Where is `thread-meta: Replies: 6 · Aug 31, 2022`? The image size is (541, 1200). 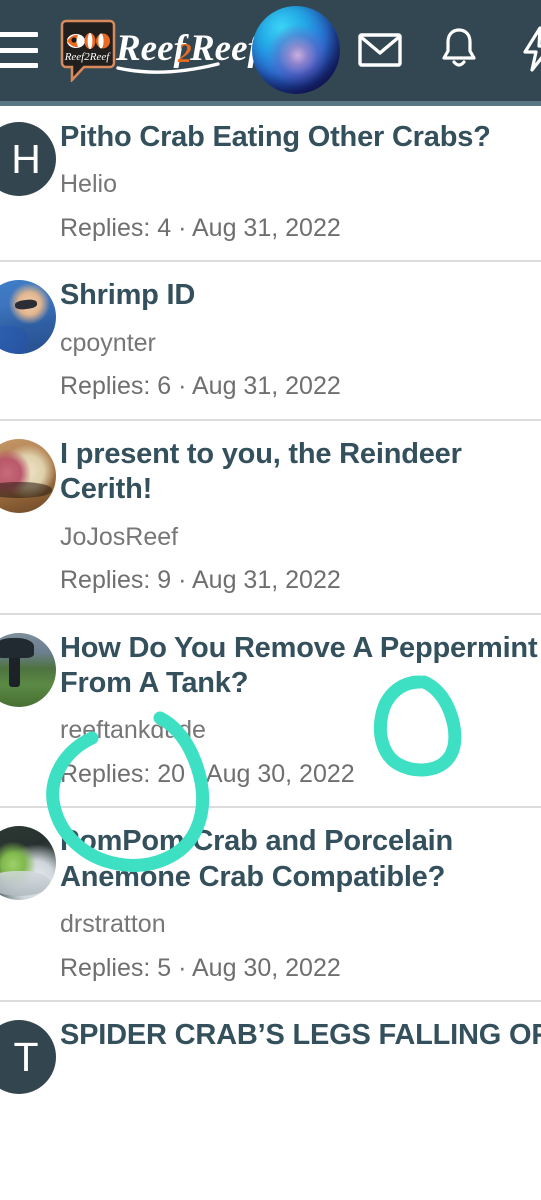 thread-meta: Replies: 6 · Aug 31, 2022 is located at coordinates (200, 386).